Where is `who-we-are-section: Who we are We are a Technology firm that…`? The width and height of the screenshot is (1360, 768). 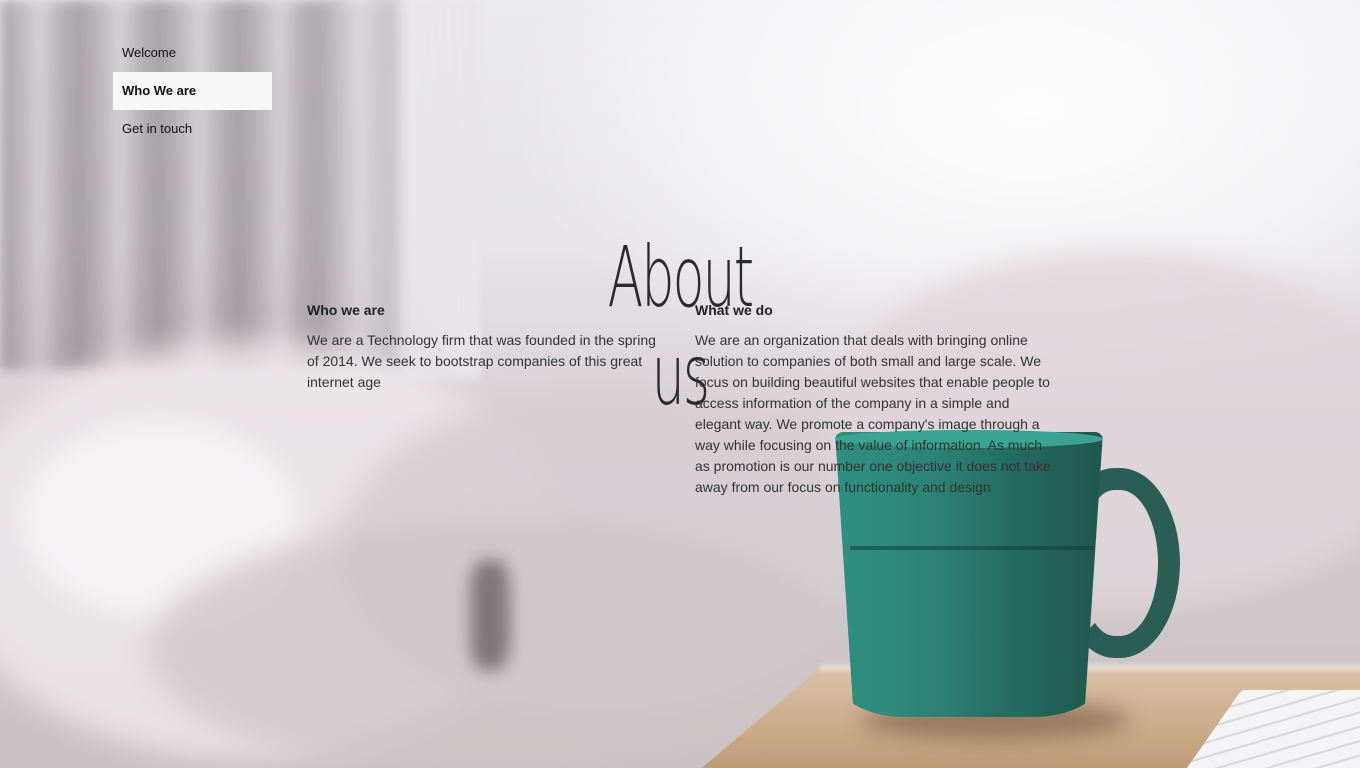
who-we-are-section: Who we are We are a Technology firm that… is located at coordinates (487, 346).